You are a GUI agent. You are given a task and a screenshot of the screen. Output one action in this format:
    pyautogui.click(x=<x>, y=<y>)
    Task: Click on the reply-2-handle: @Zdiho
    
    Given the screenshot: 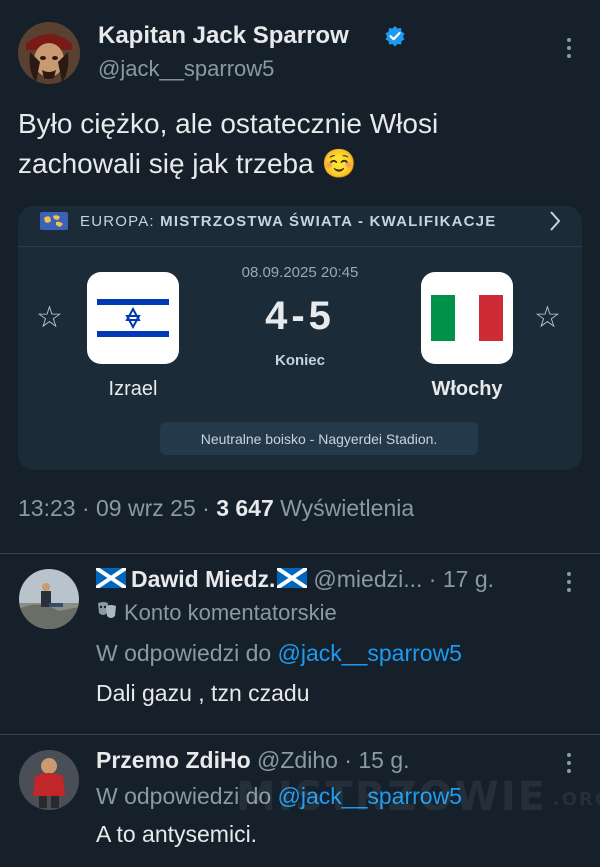 What is the action you would take?
    pyautogui.click(x=297, y=760)
    